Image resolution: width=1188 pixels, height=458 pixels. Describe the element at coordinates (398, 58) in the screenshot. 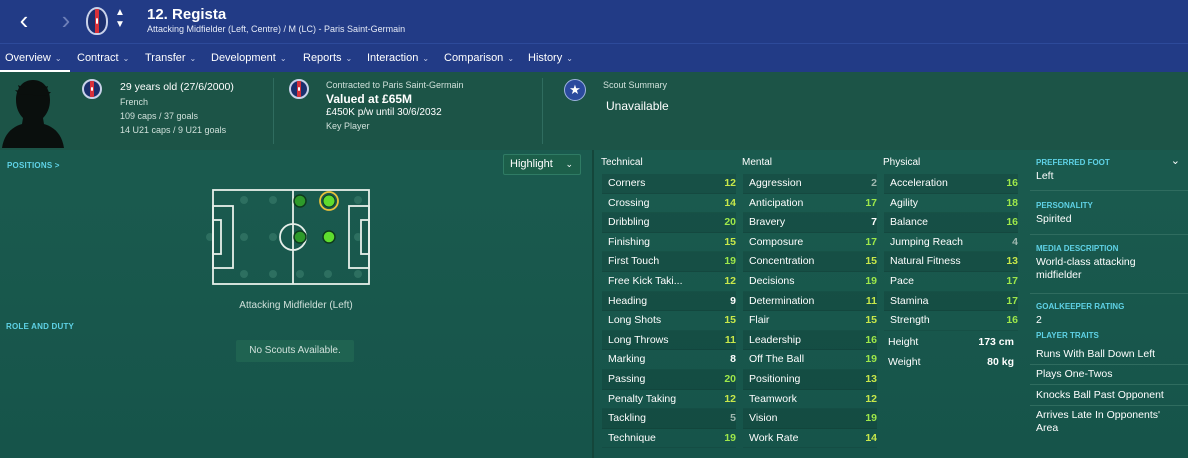

I see `tab-interaction: Interaction ⌄` at that location.